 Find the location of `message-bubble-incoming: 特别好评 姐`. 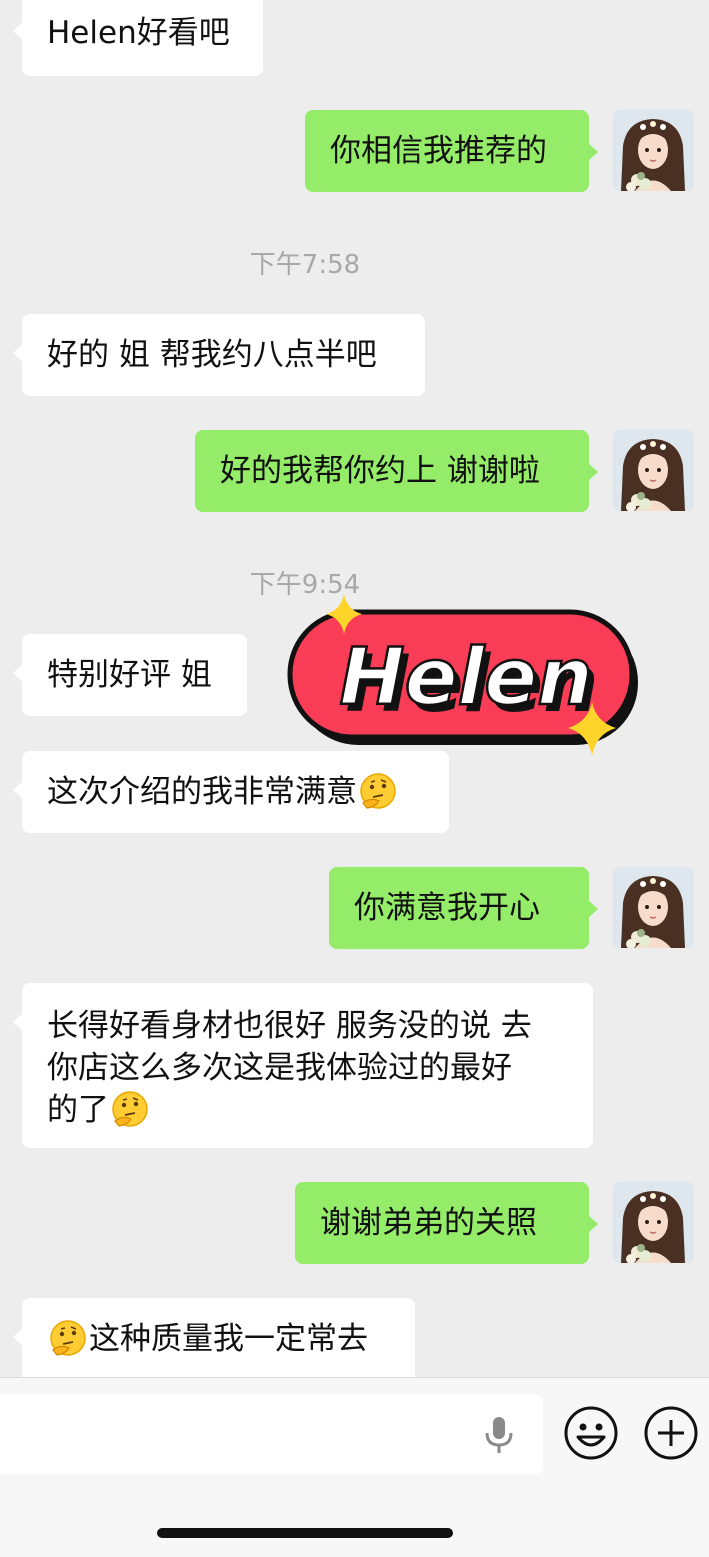

message-bubble-incoming: 特别好评 姐 is located at coordinates (130, 675).